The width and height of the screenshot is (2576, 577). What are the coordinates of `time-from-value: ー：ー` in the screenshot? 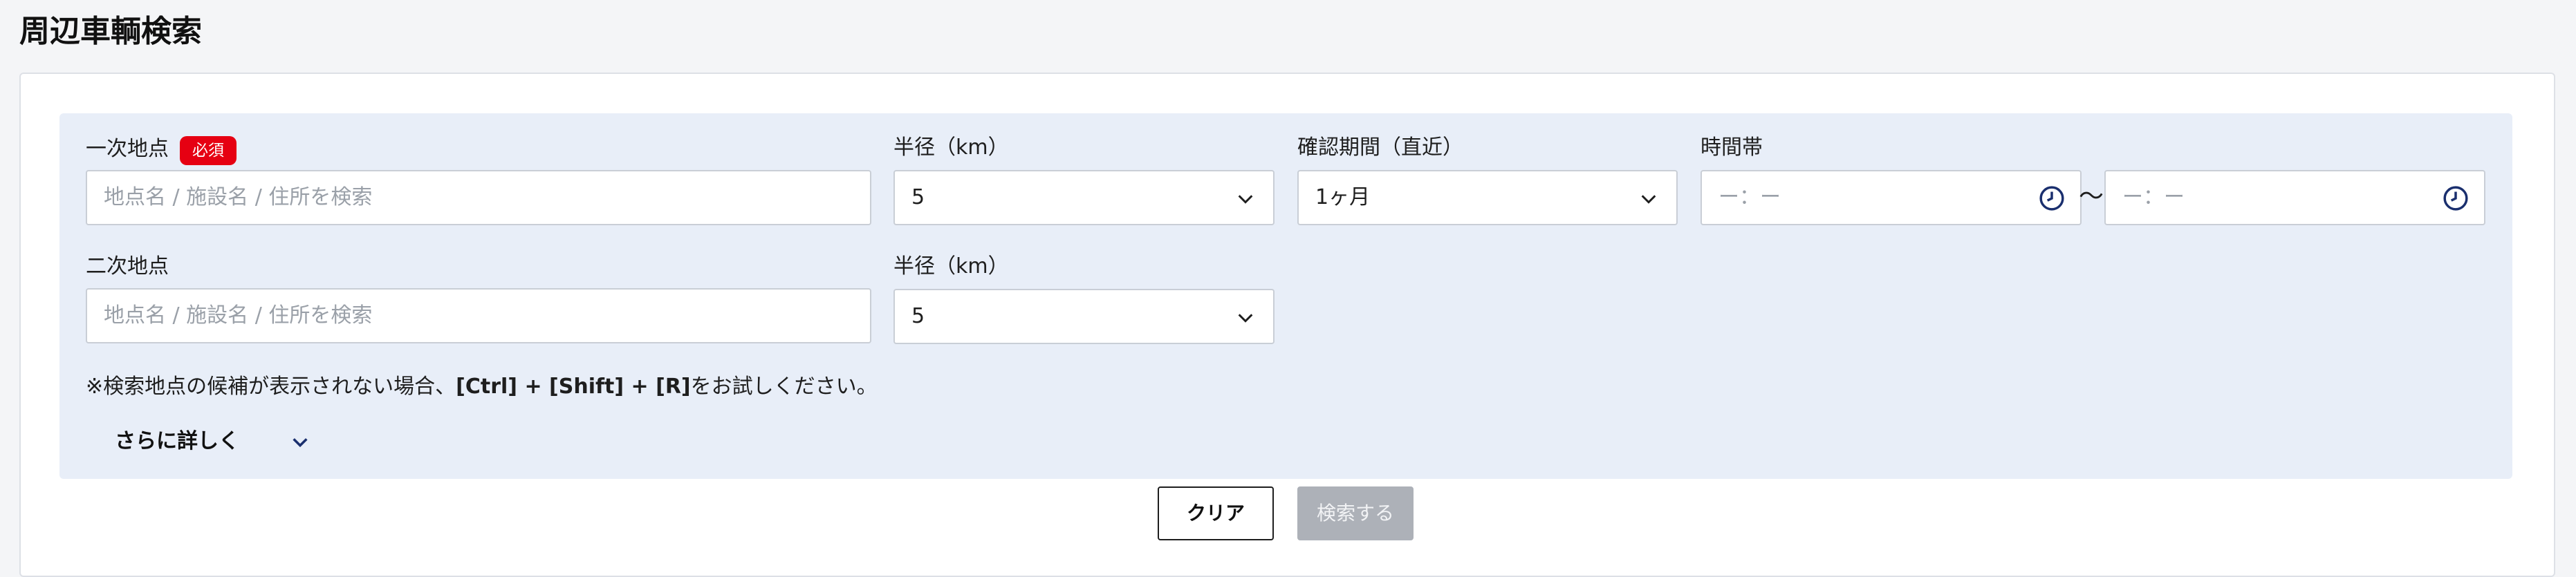 It's located at (1749, 197).